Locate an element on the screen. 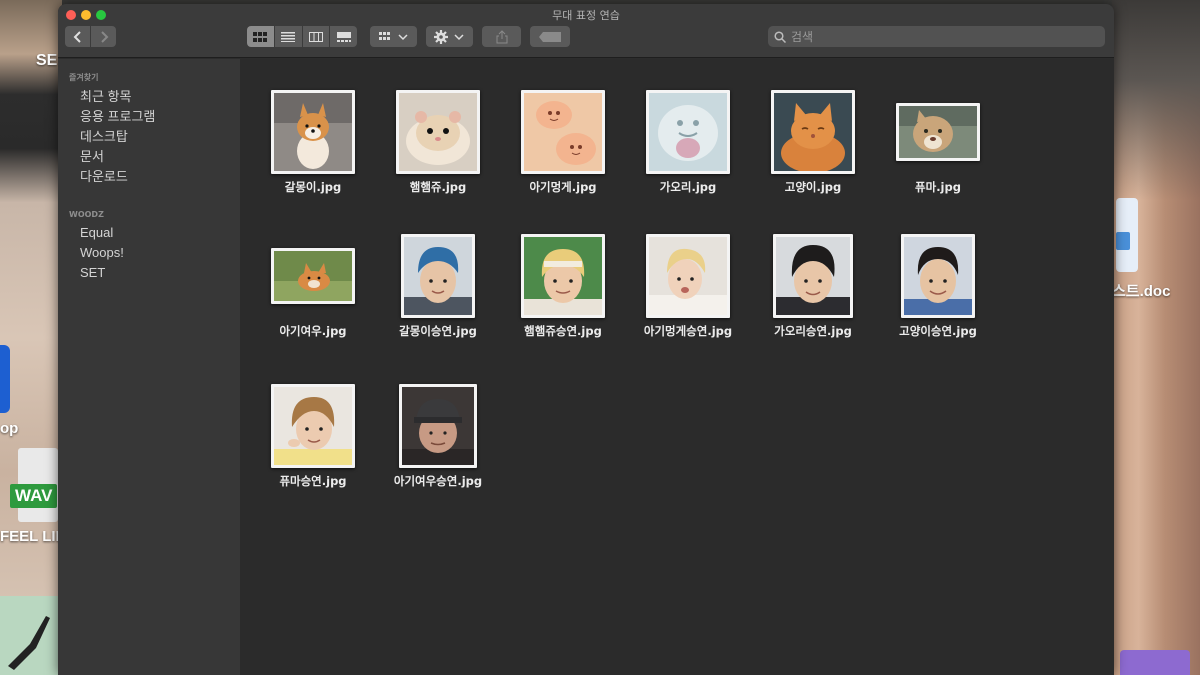 Image resolution: width=1200 pixels, height=675 pixels. file-name: 가오리.jpg is located at coordinates (688, 187).